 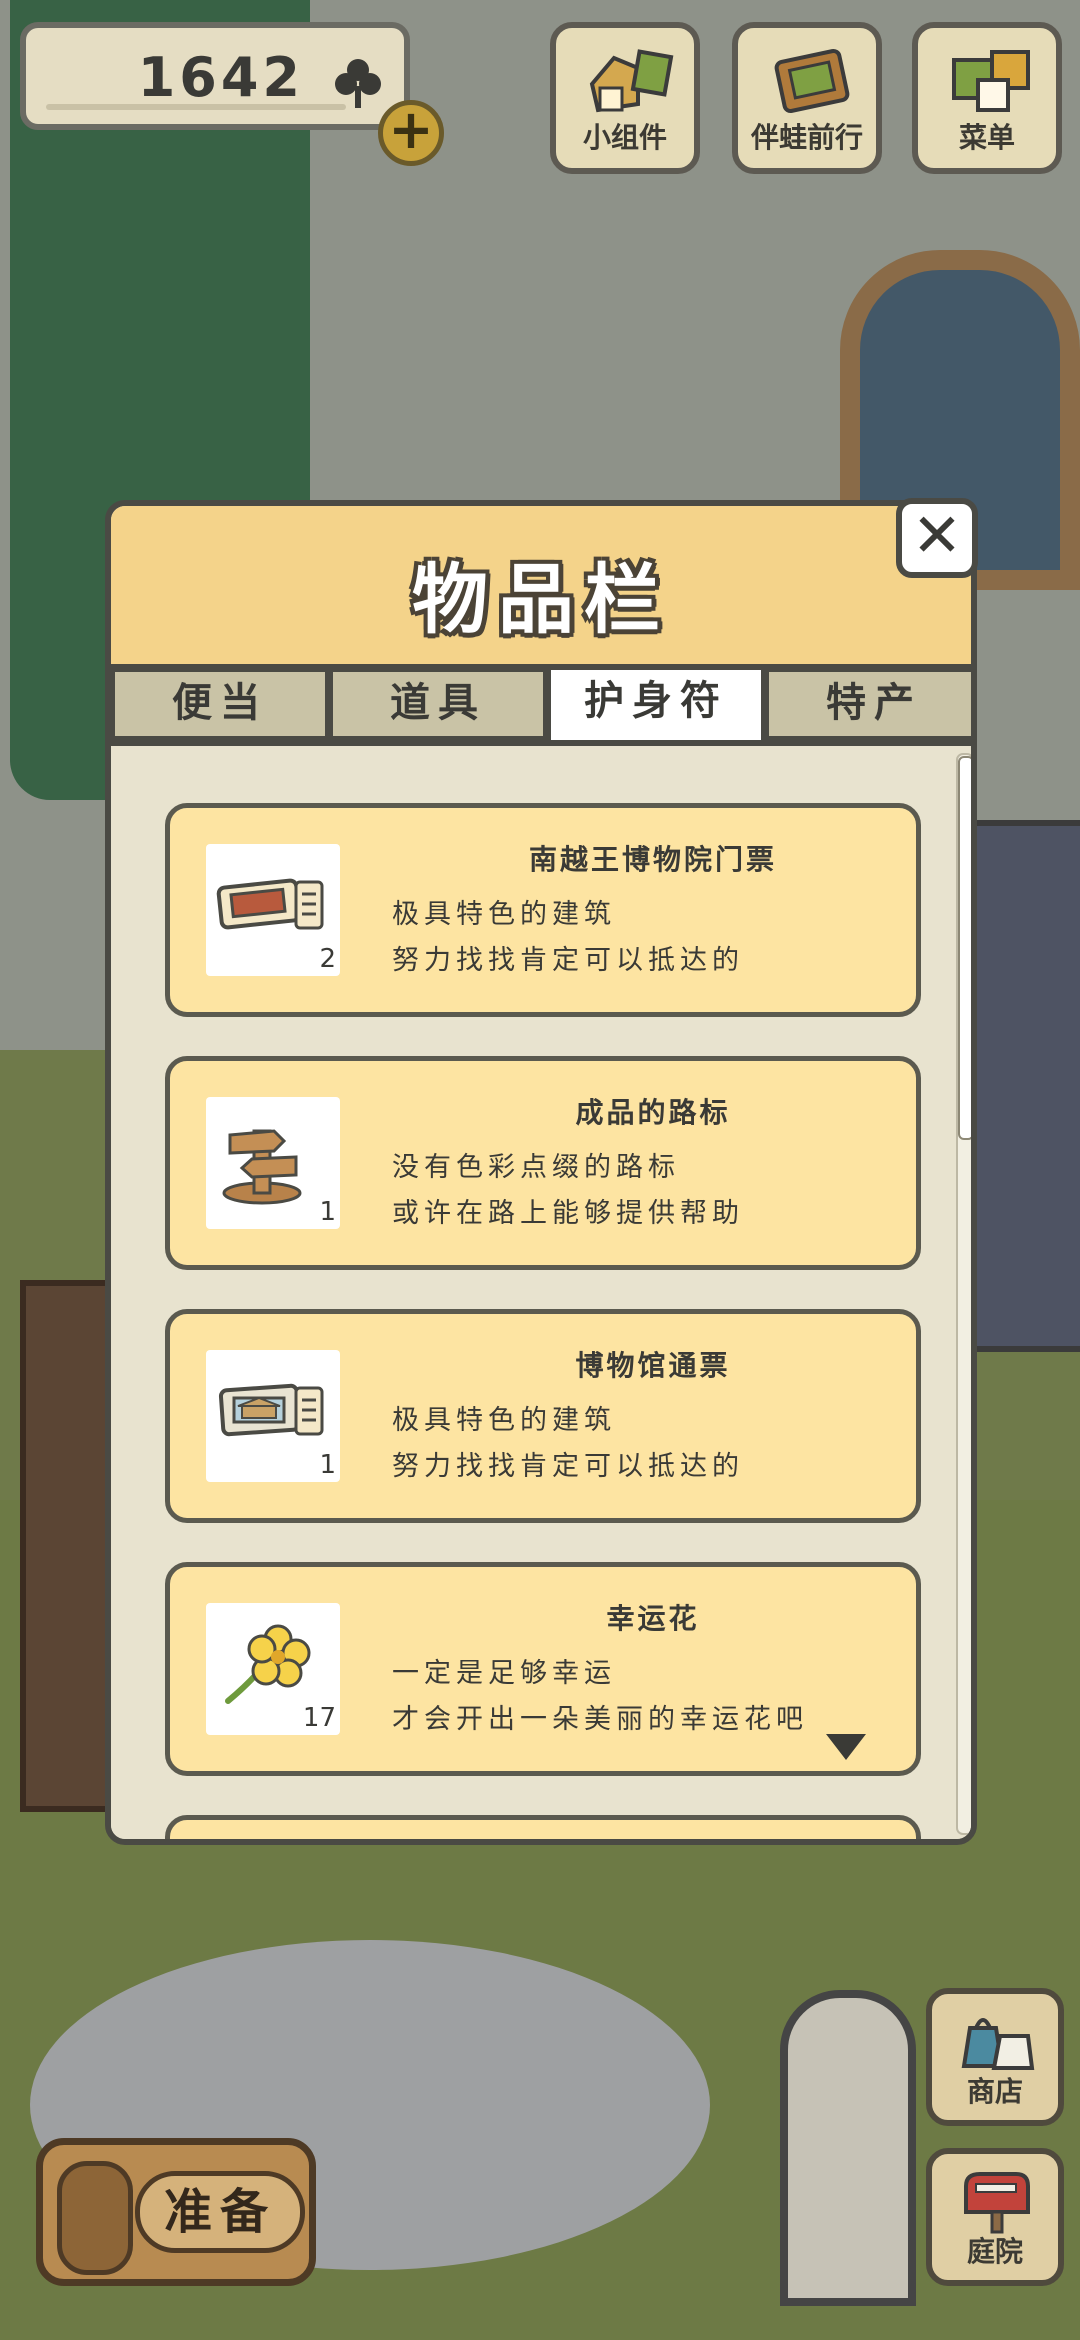 What do you see at coordinates (568, 1191) in the screenshot?
I see `item-description: 没有色彩点缀的路标 或许在路上能够提供帮助` at bounding box center [568, 1191].